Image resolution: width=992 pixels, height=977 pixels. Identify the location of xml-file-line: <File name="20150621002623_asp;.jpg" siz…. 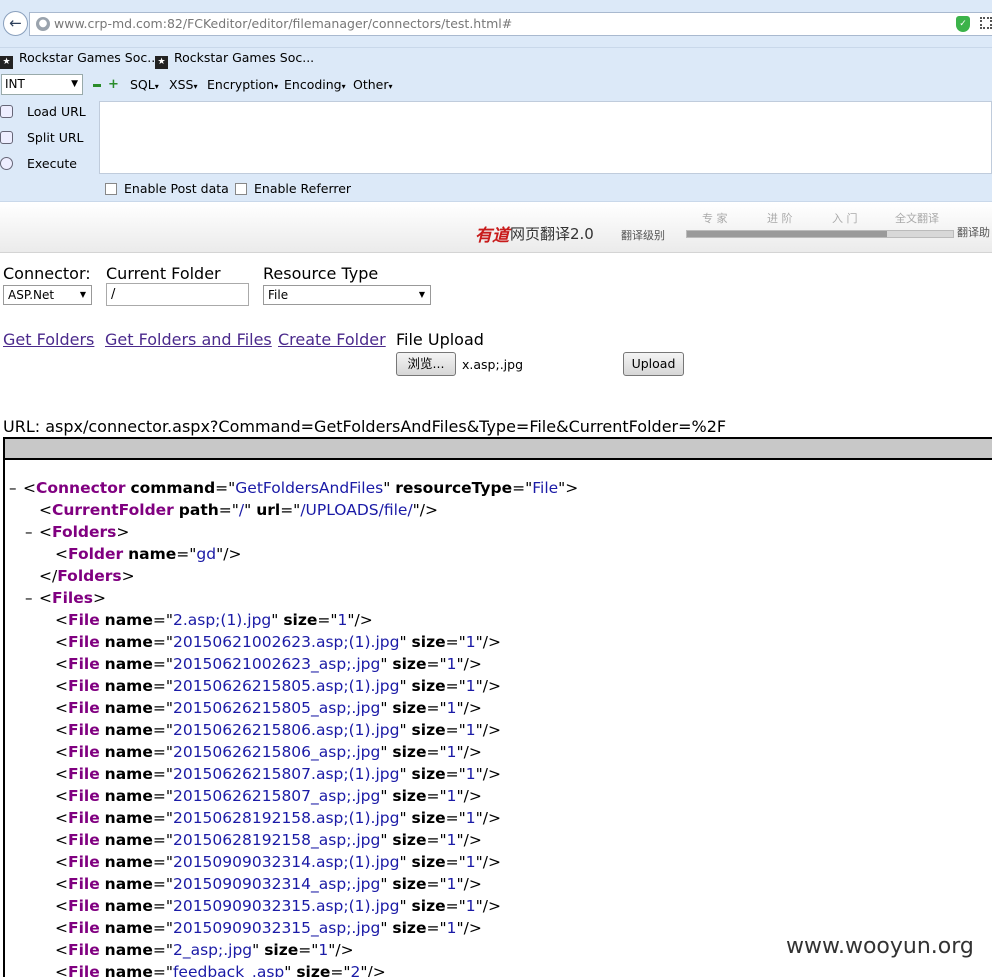
(268, 664).